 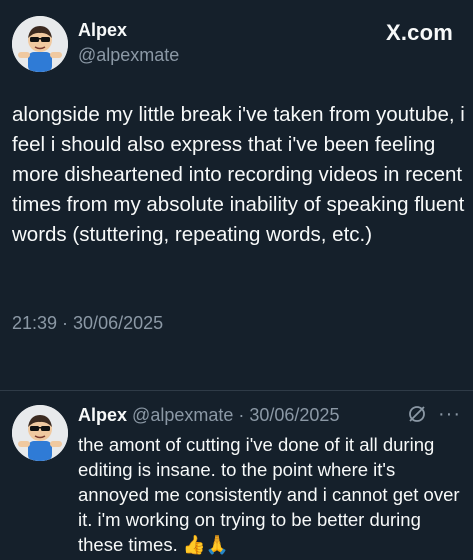 I want to click on more-dots-icon: ···, so click(x=449, y=414).